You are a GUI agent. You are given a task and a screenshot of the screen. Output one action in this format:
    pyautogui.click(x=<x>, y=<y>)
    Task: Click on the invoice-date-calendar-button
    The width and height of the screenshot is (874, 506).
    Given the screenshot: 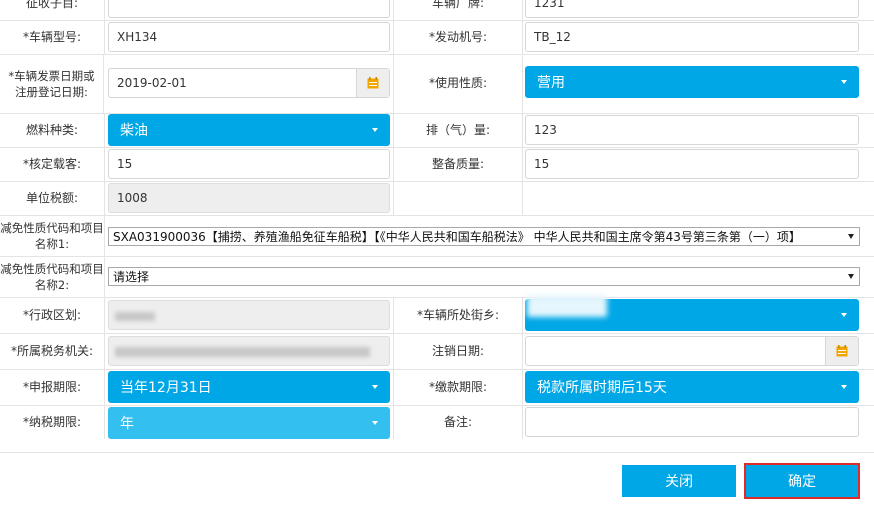 What is the action you would take?
    pyautogui.click(x=372, y=83)
    